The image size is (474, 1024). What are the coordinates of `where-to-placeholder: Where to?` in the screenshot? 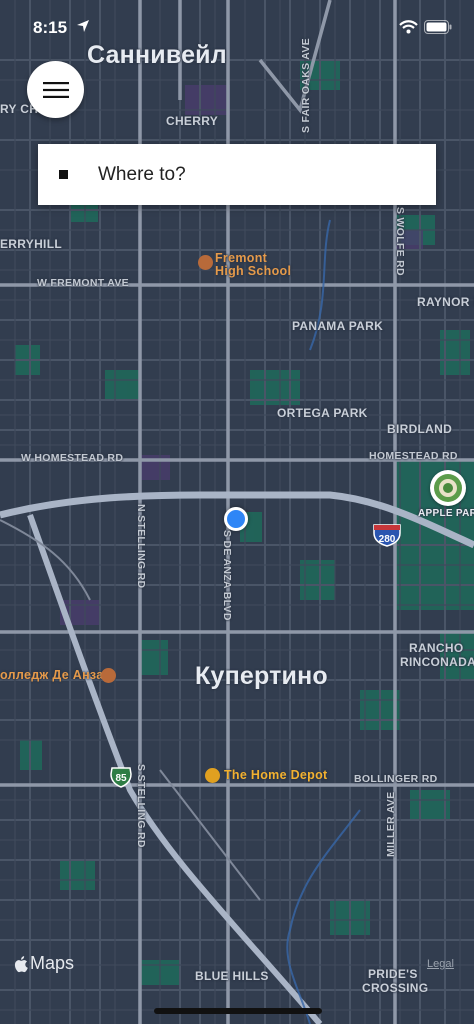 It's located at (142, 174).